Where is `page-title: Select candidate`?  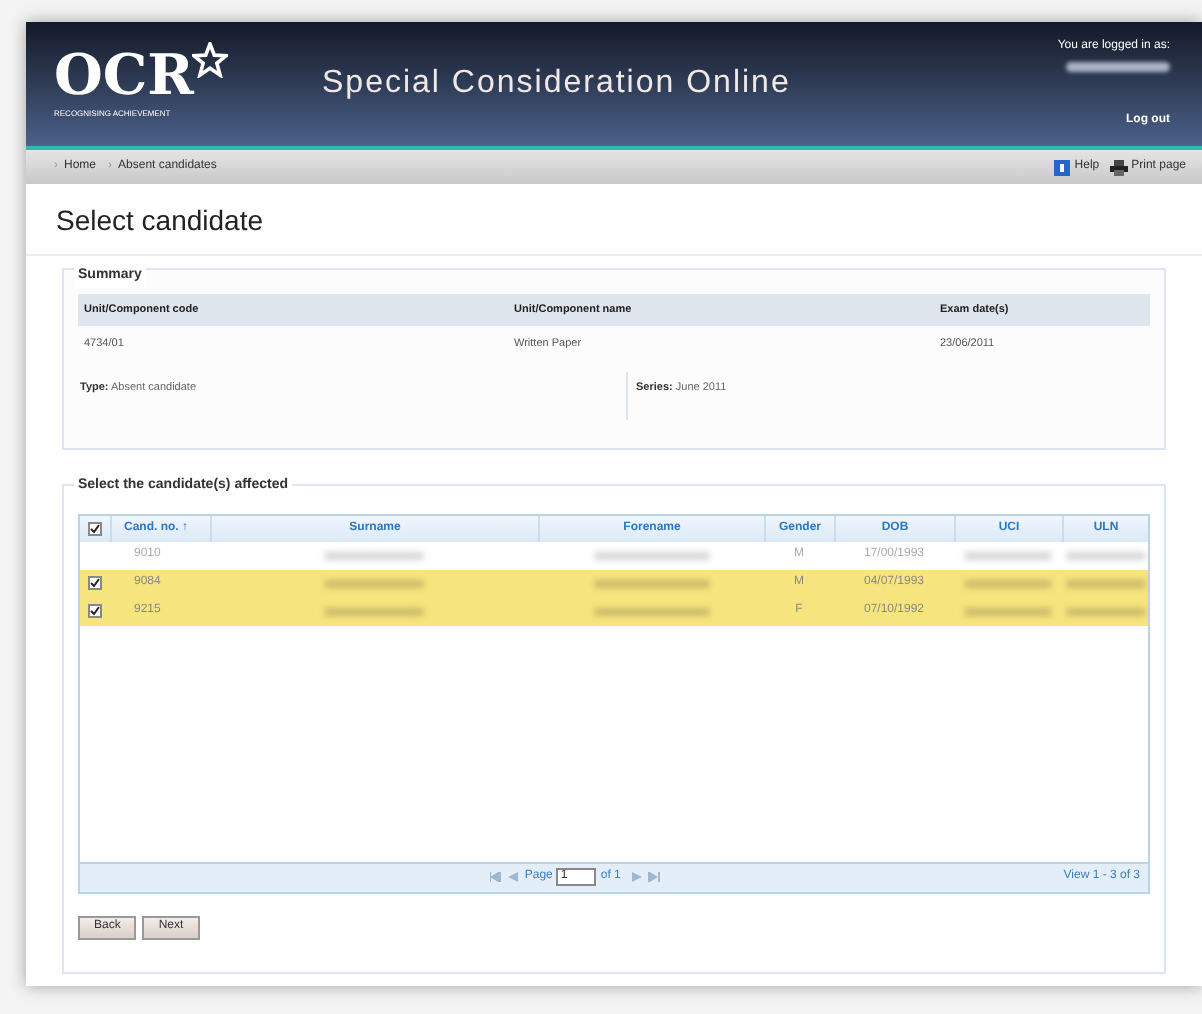
page-title: Select candidate is located at coordinates (614, 220).